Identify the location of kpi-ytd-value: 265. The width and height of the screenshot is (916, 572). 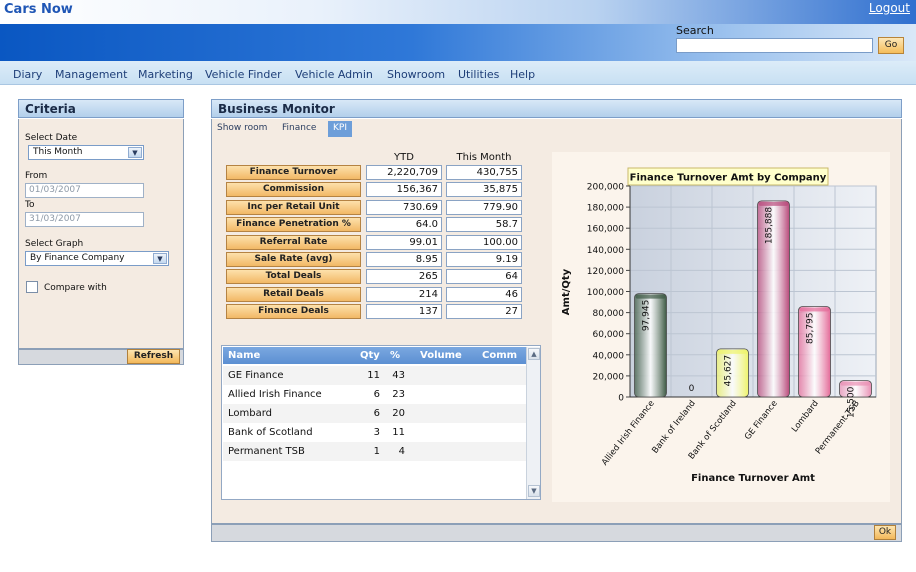
(404, 276).